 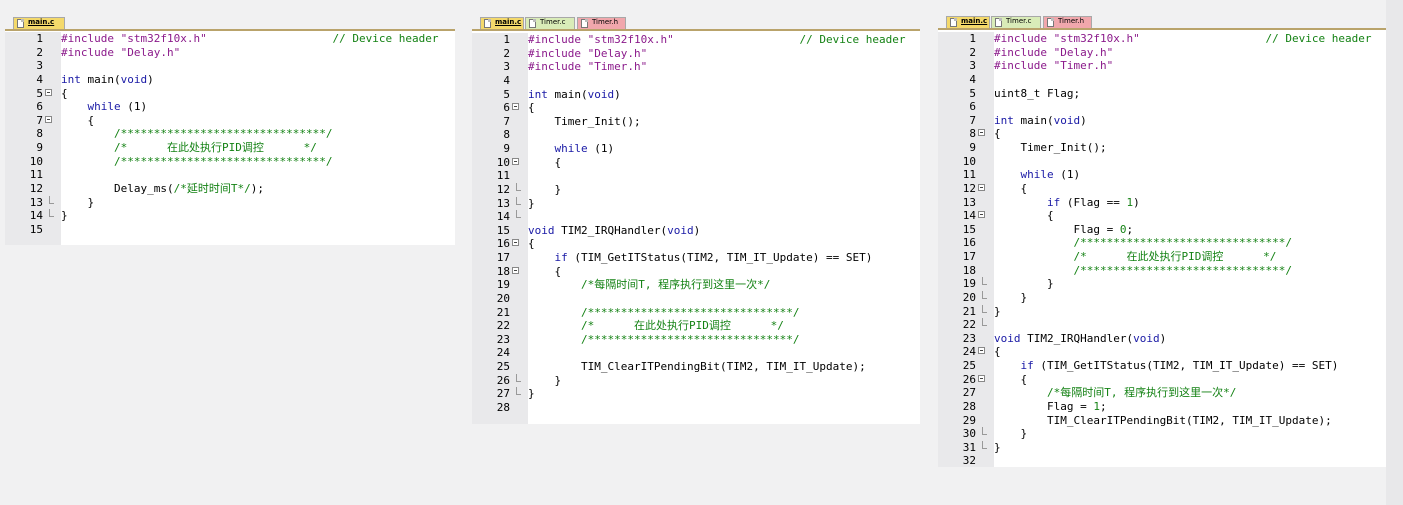 I want to click on code-token: while, so click(x=571, y=148).